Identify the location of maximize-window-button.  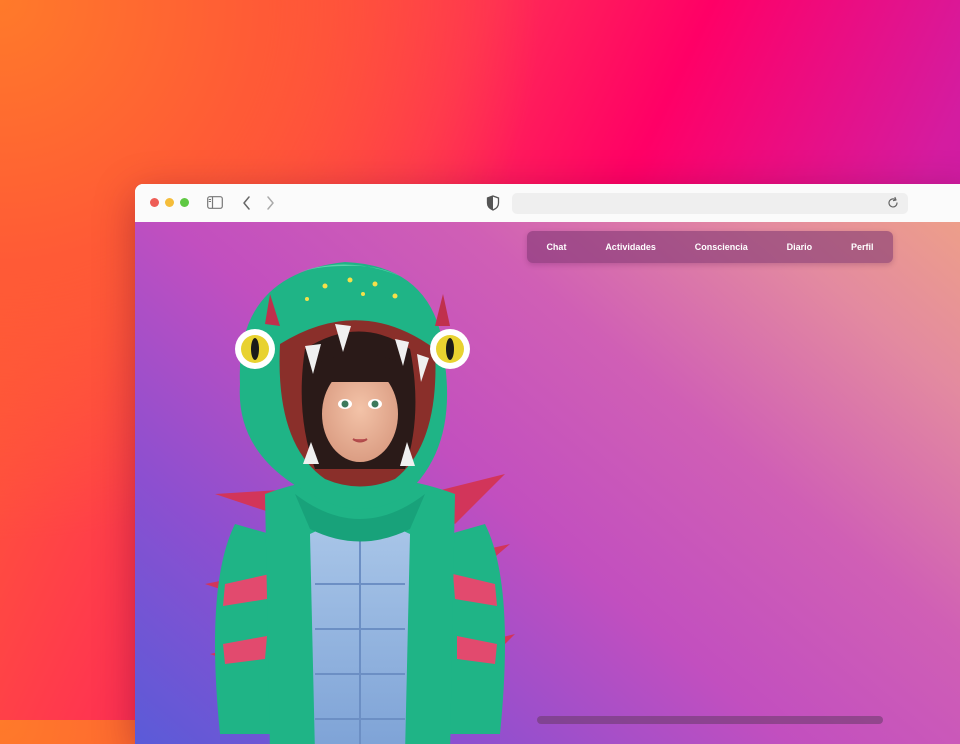
(184, 202).